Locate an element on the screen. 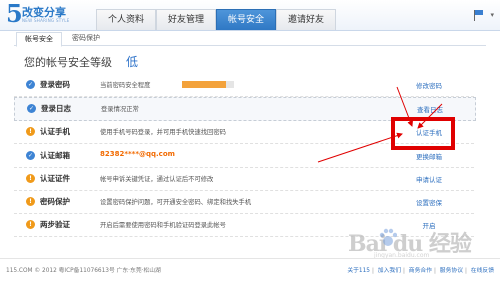  apply-verification-link: 申请认证 is located at coordinates (429, 179).